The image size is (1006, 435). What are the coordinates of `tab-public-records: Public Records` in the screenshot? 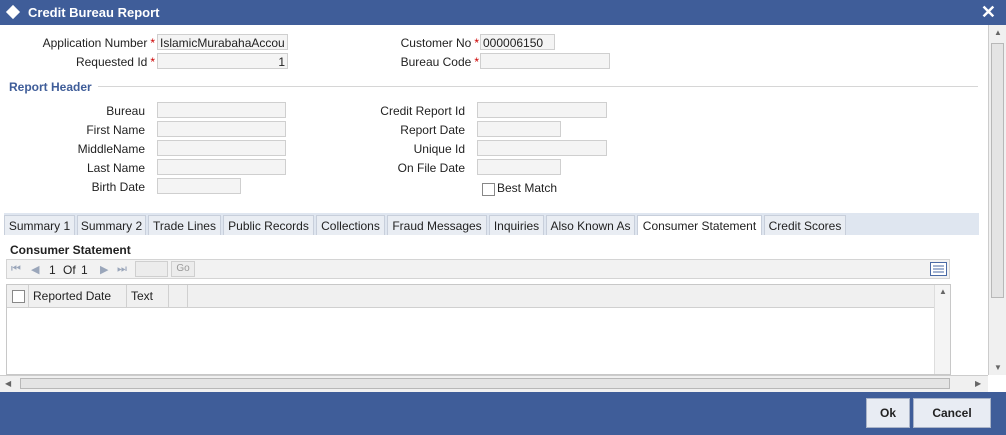 It's located at (268, 225).